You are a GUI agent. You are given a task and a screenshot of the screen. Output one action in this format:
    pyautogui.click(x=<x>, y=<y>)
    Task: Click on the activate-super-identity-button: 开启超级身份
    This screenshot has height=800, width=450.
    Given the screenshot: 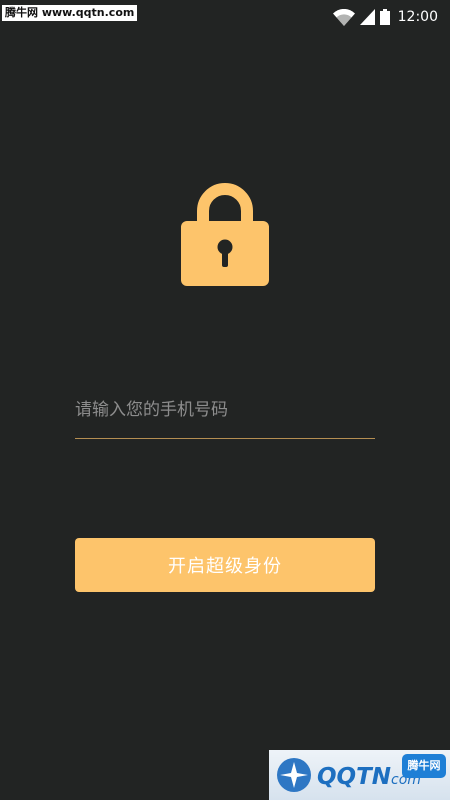 What is the action you would take?
    pyautogui.click(x=225, y=565)
    